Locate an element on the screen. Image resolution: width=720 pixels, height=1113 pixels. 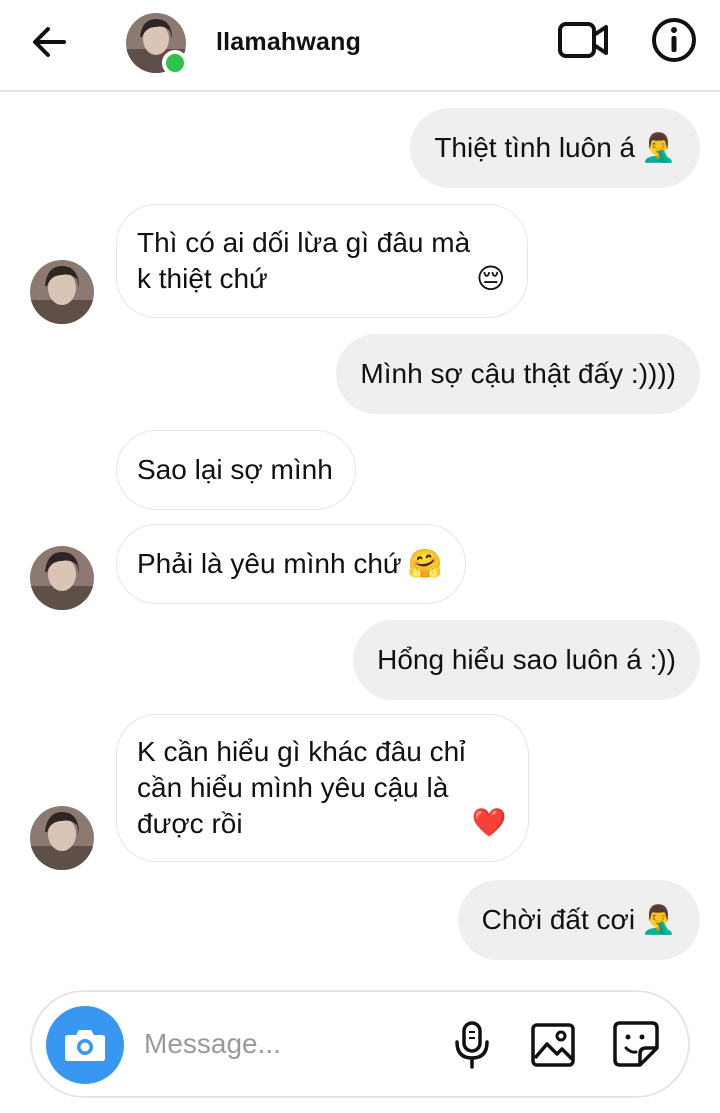
message-text: Hổng hiểu sao luôn á :)) is located at coordinates (526, 659).